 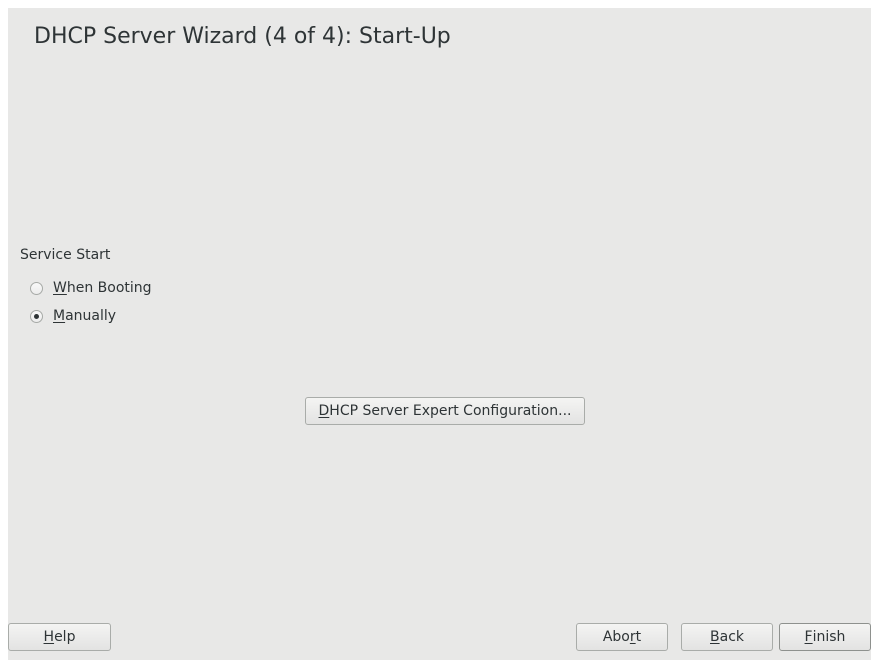 I want to click on back-button: Back, so click(x=727, y=637).